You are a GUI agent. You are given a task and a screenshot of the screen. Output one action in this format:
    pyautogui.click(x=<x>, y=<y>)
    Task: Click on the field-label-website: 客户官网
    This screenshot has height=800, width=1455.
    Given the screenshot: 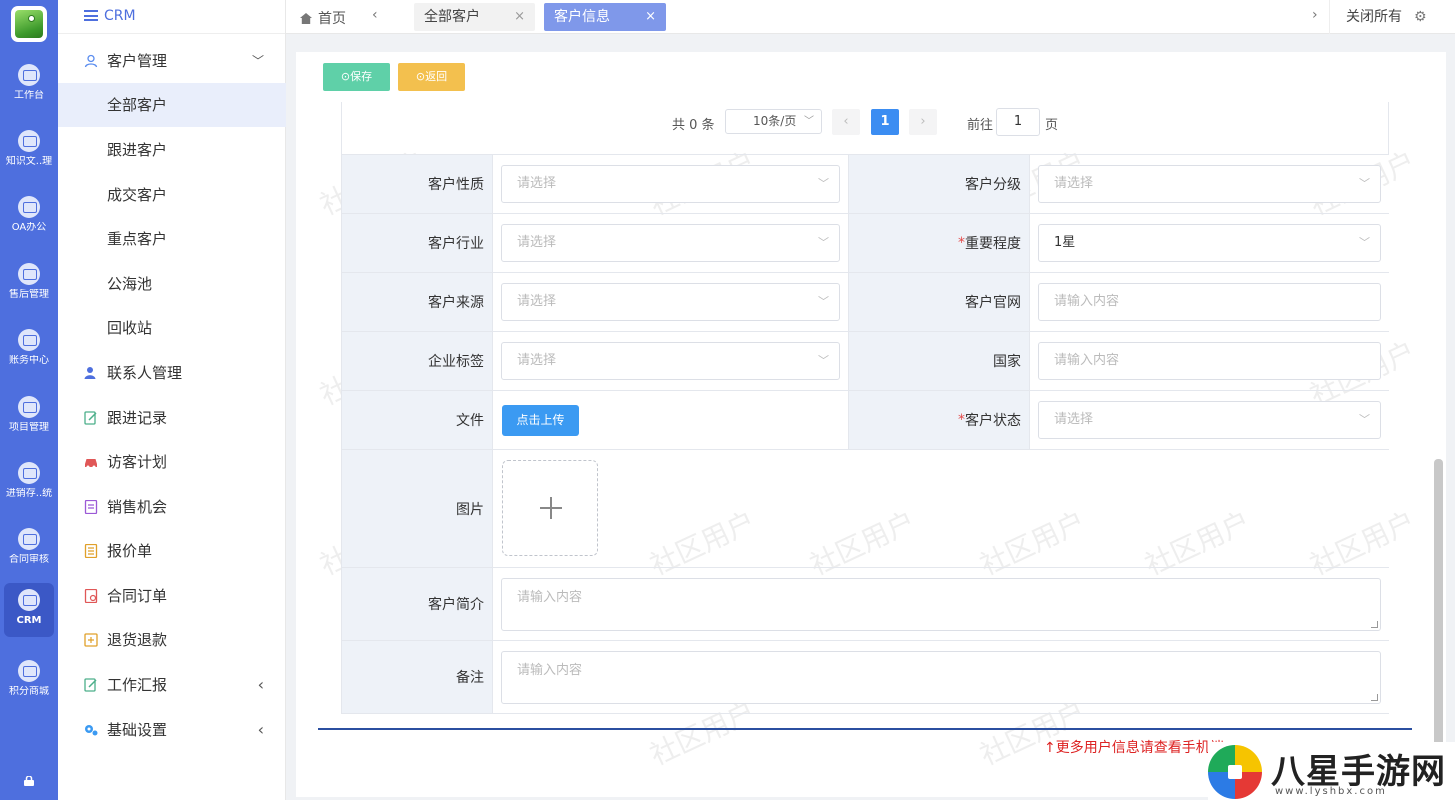 What is the action you would take?
    pyautogui.click(x=939, y=302)
    